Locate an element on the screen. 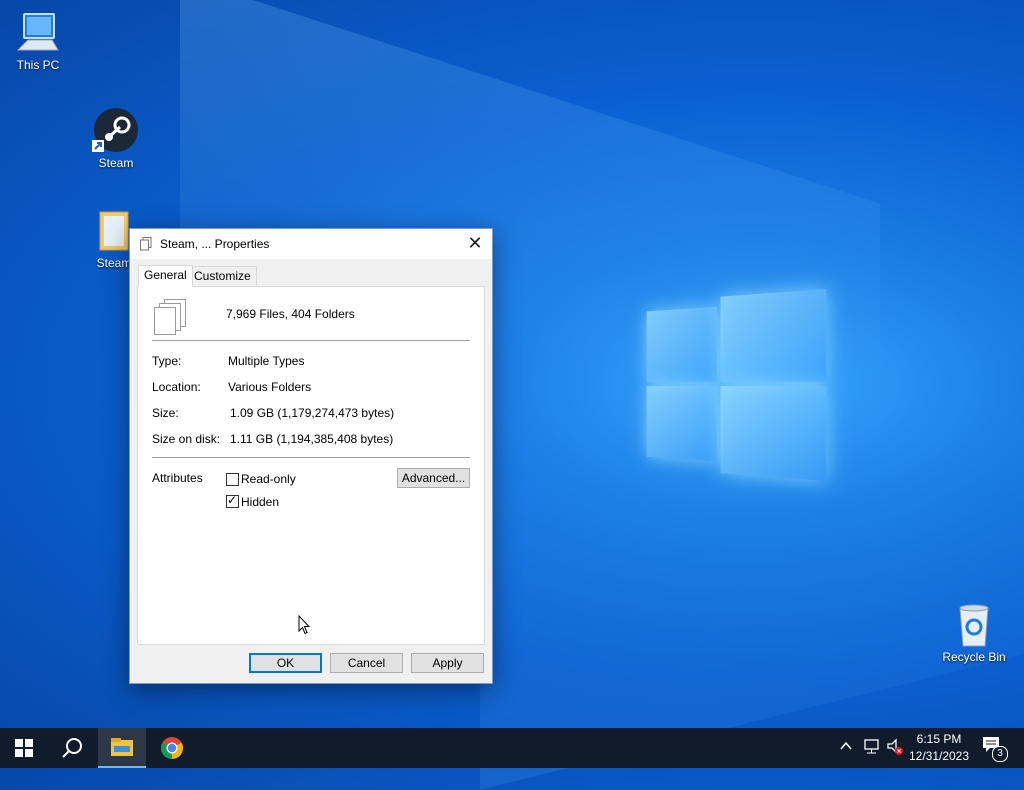 This screenshot has height=790, width=1024. desktop-icon-this-pc: This PC is located at coordinates (38, 41).